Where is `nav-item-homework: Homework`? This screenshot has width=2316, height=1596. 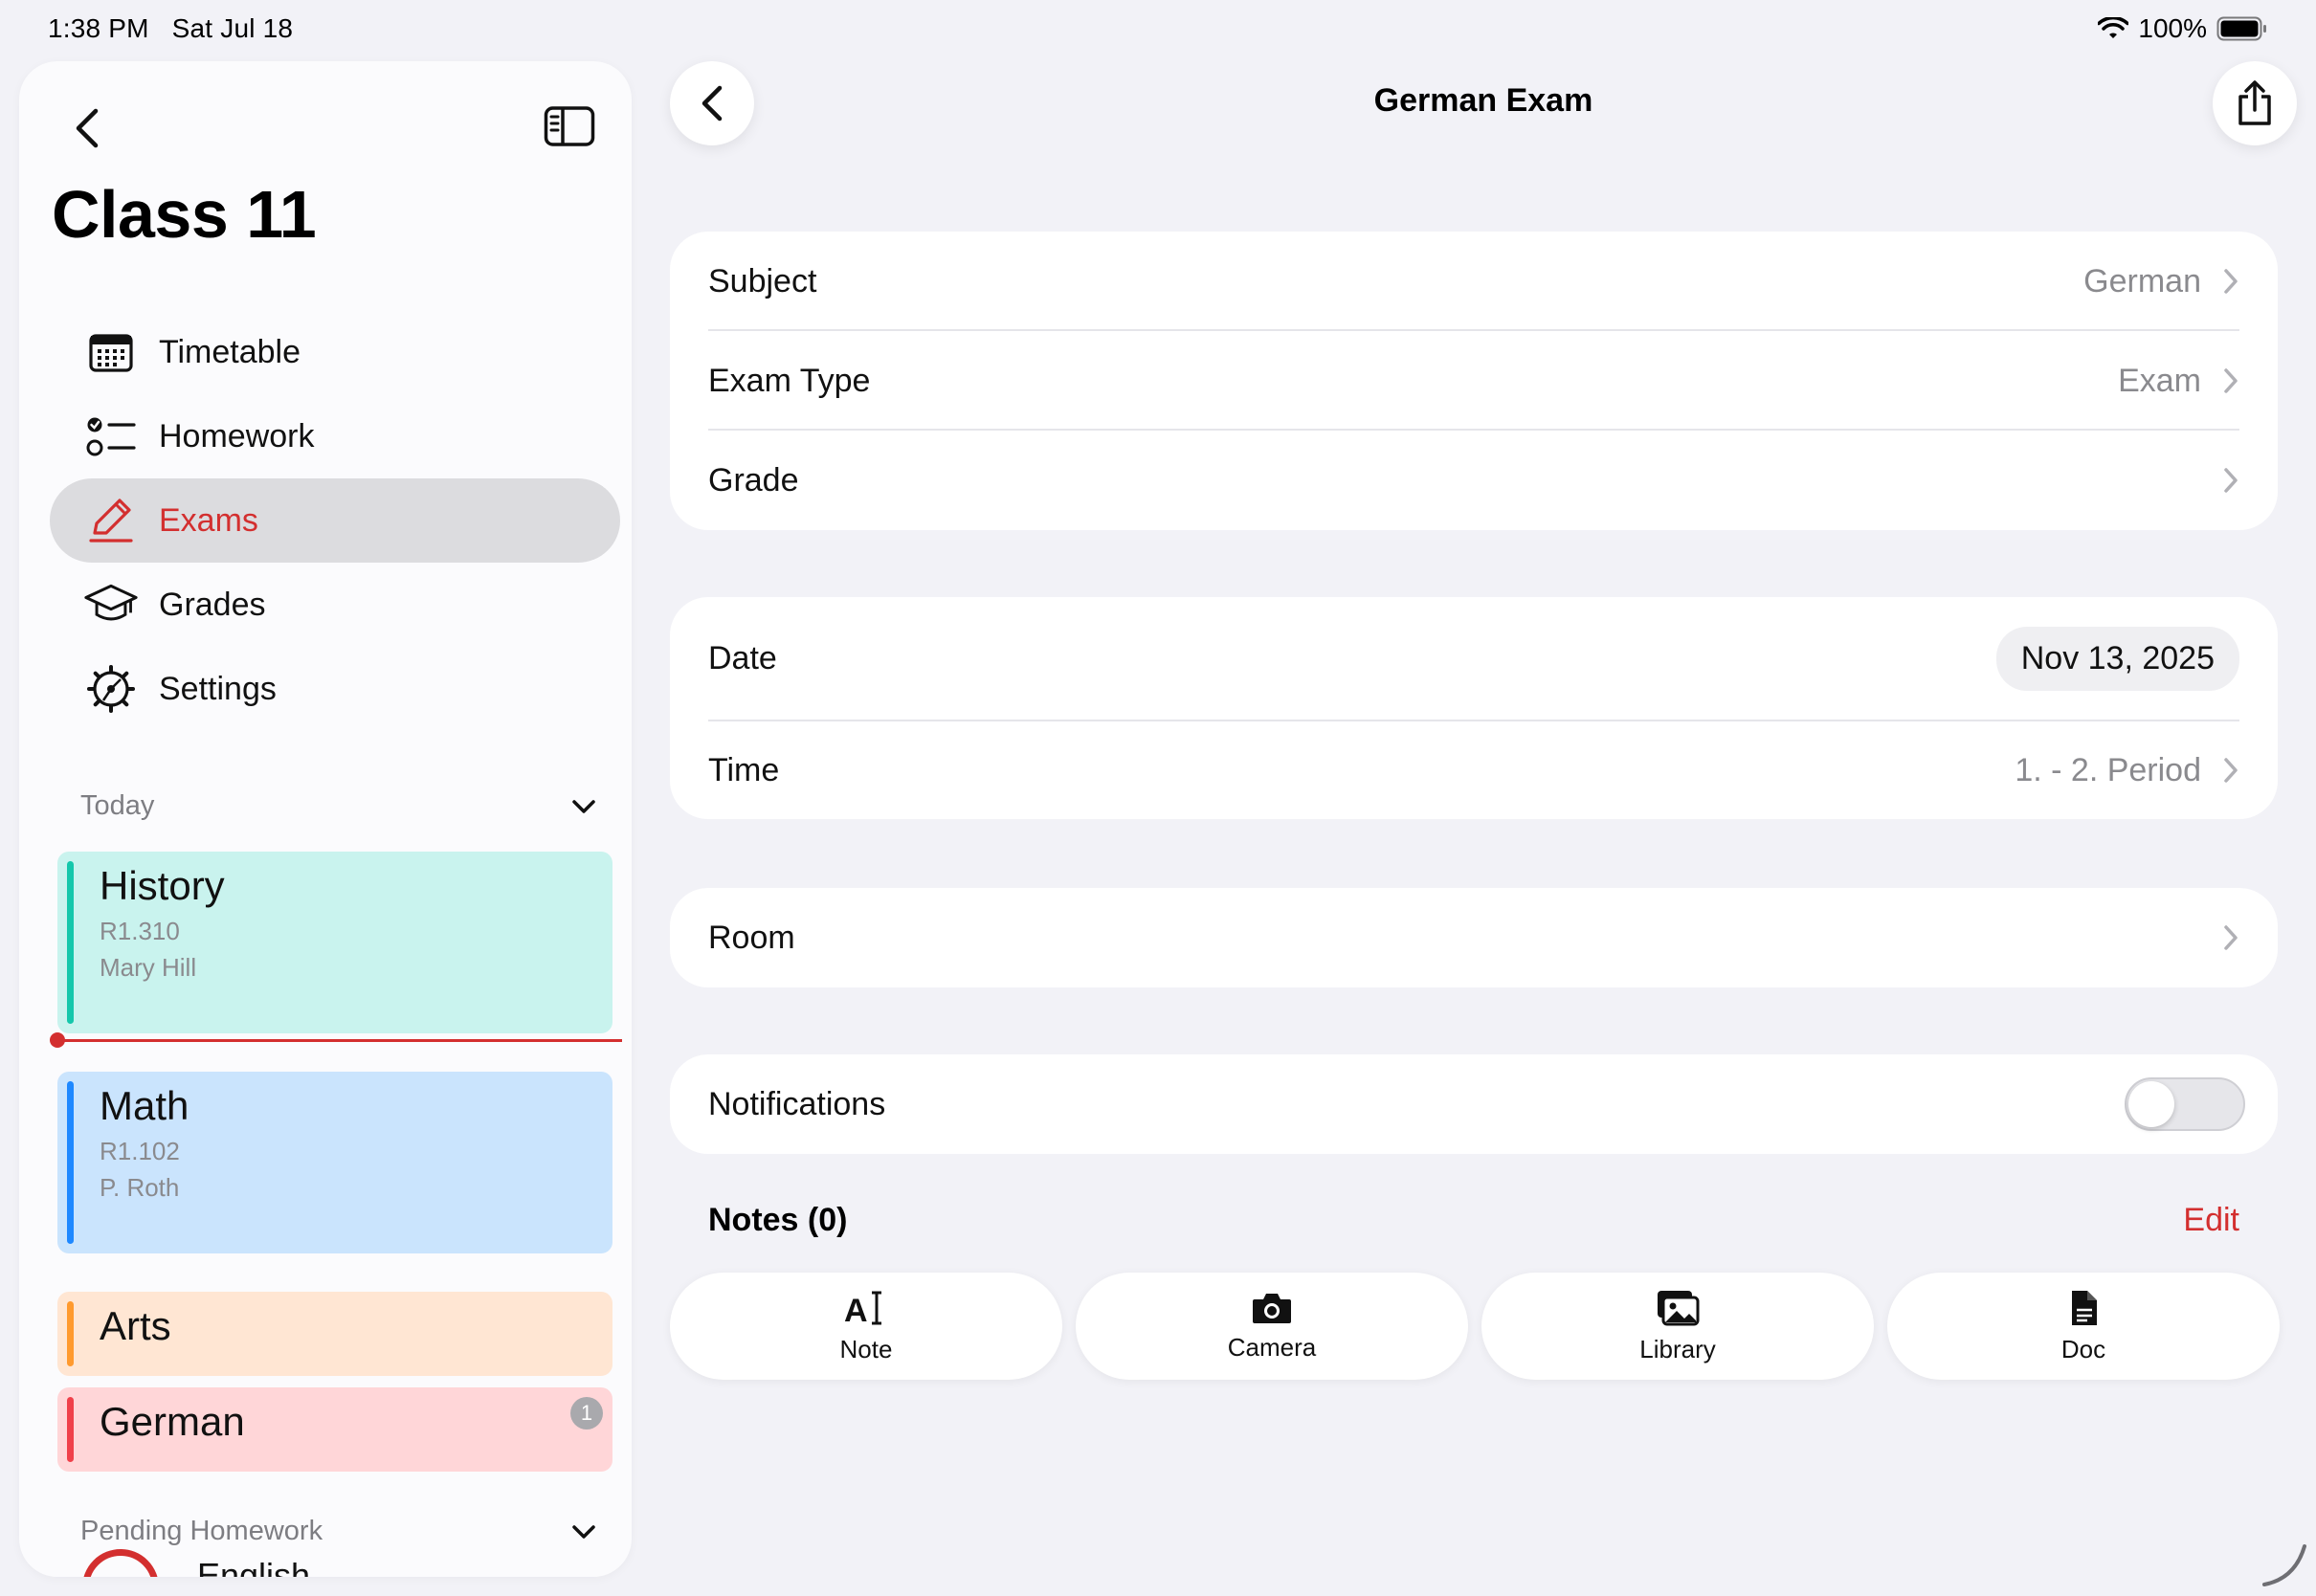
nav-item-homework: Homework is located at coordinates (335, 436).